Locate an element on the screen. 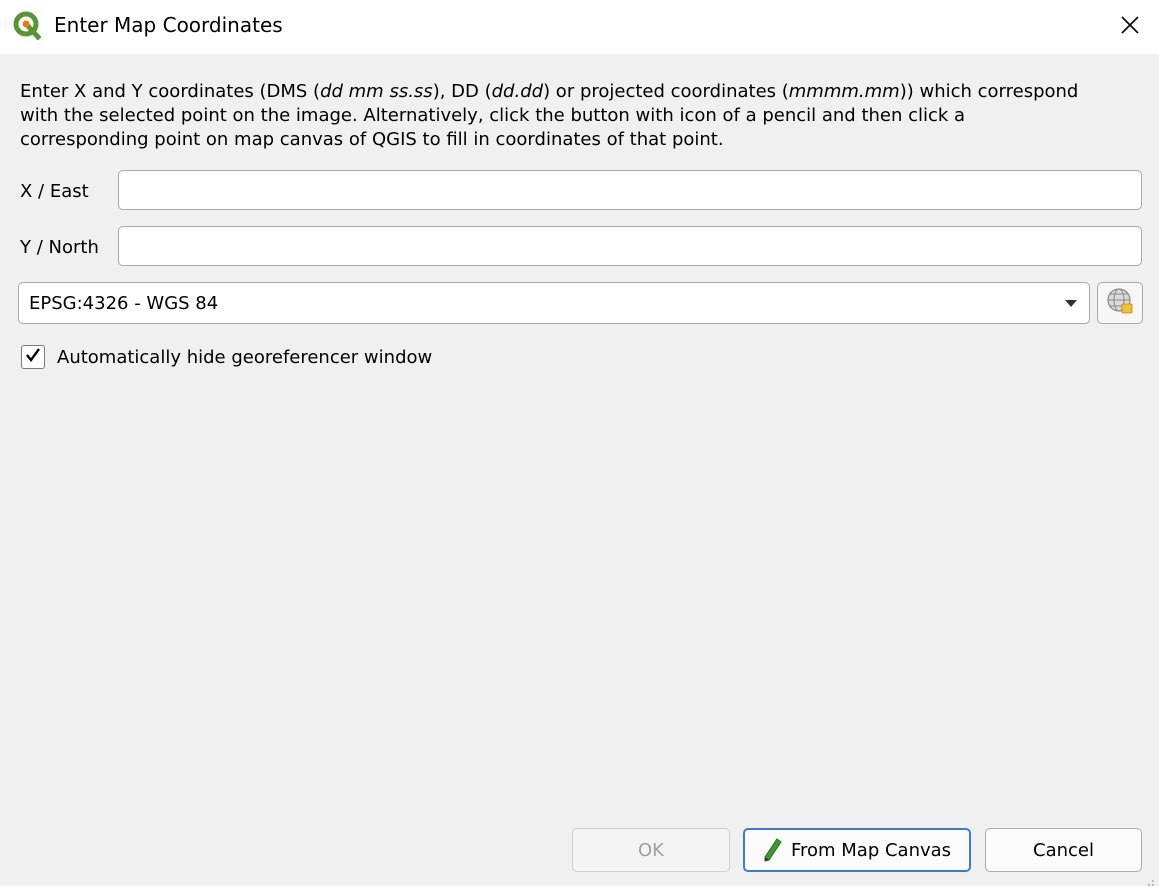 The width and height of the screenshot is (1159, 891). ok-button-label: OK is located at coordinates (651, 850).